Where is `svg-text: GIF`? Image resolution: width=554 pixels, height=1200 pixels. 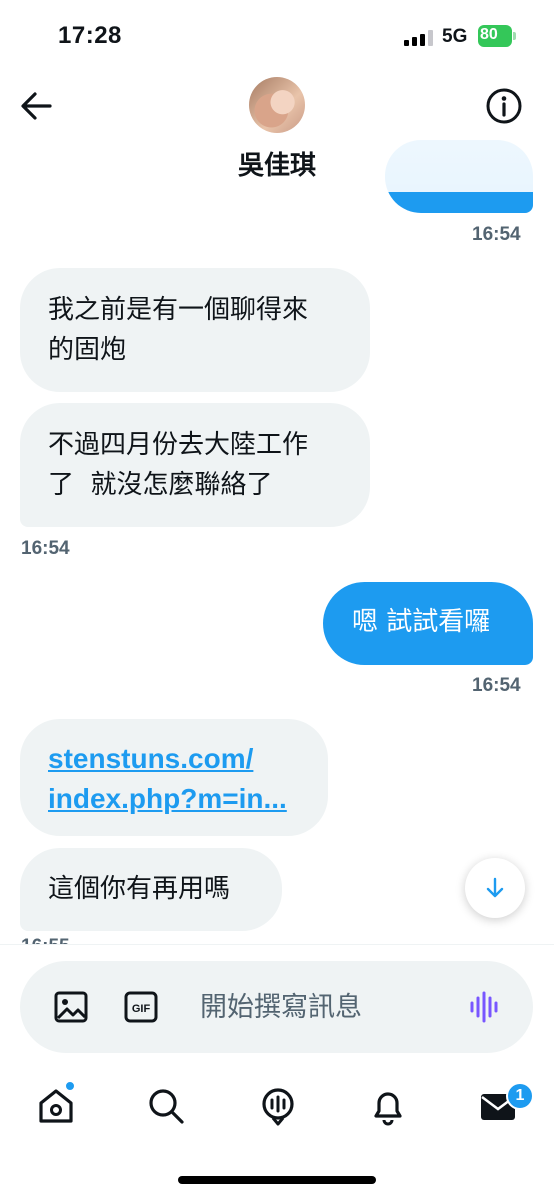 svg-text: GIF is located at coordinates (141, 1009).